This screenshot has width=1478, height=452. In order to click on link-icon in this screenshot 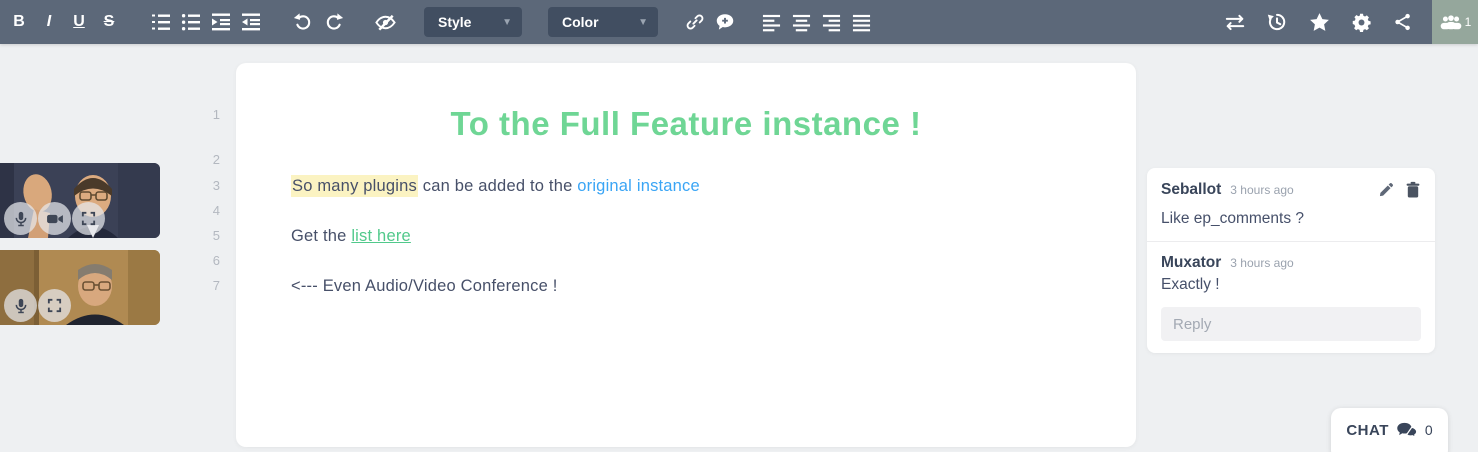, I will do `click(695, 22)`.